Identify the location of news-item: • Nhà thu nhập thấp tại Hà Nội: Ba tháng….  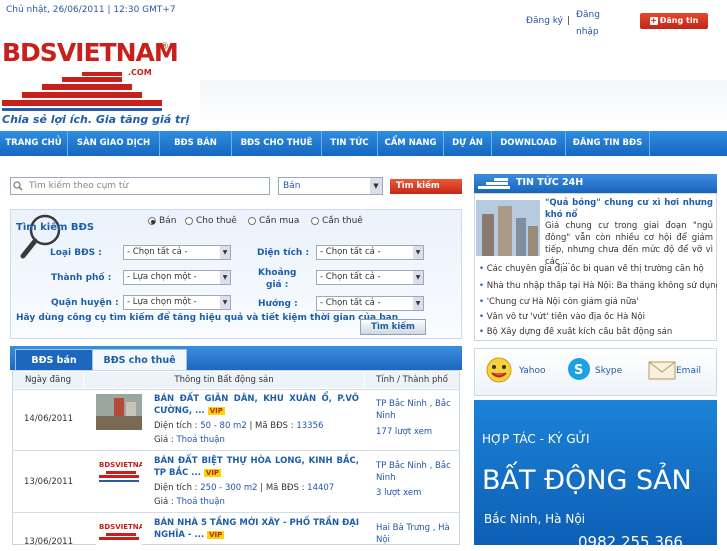
(598, 286).